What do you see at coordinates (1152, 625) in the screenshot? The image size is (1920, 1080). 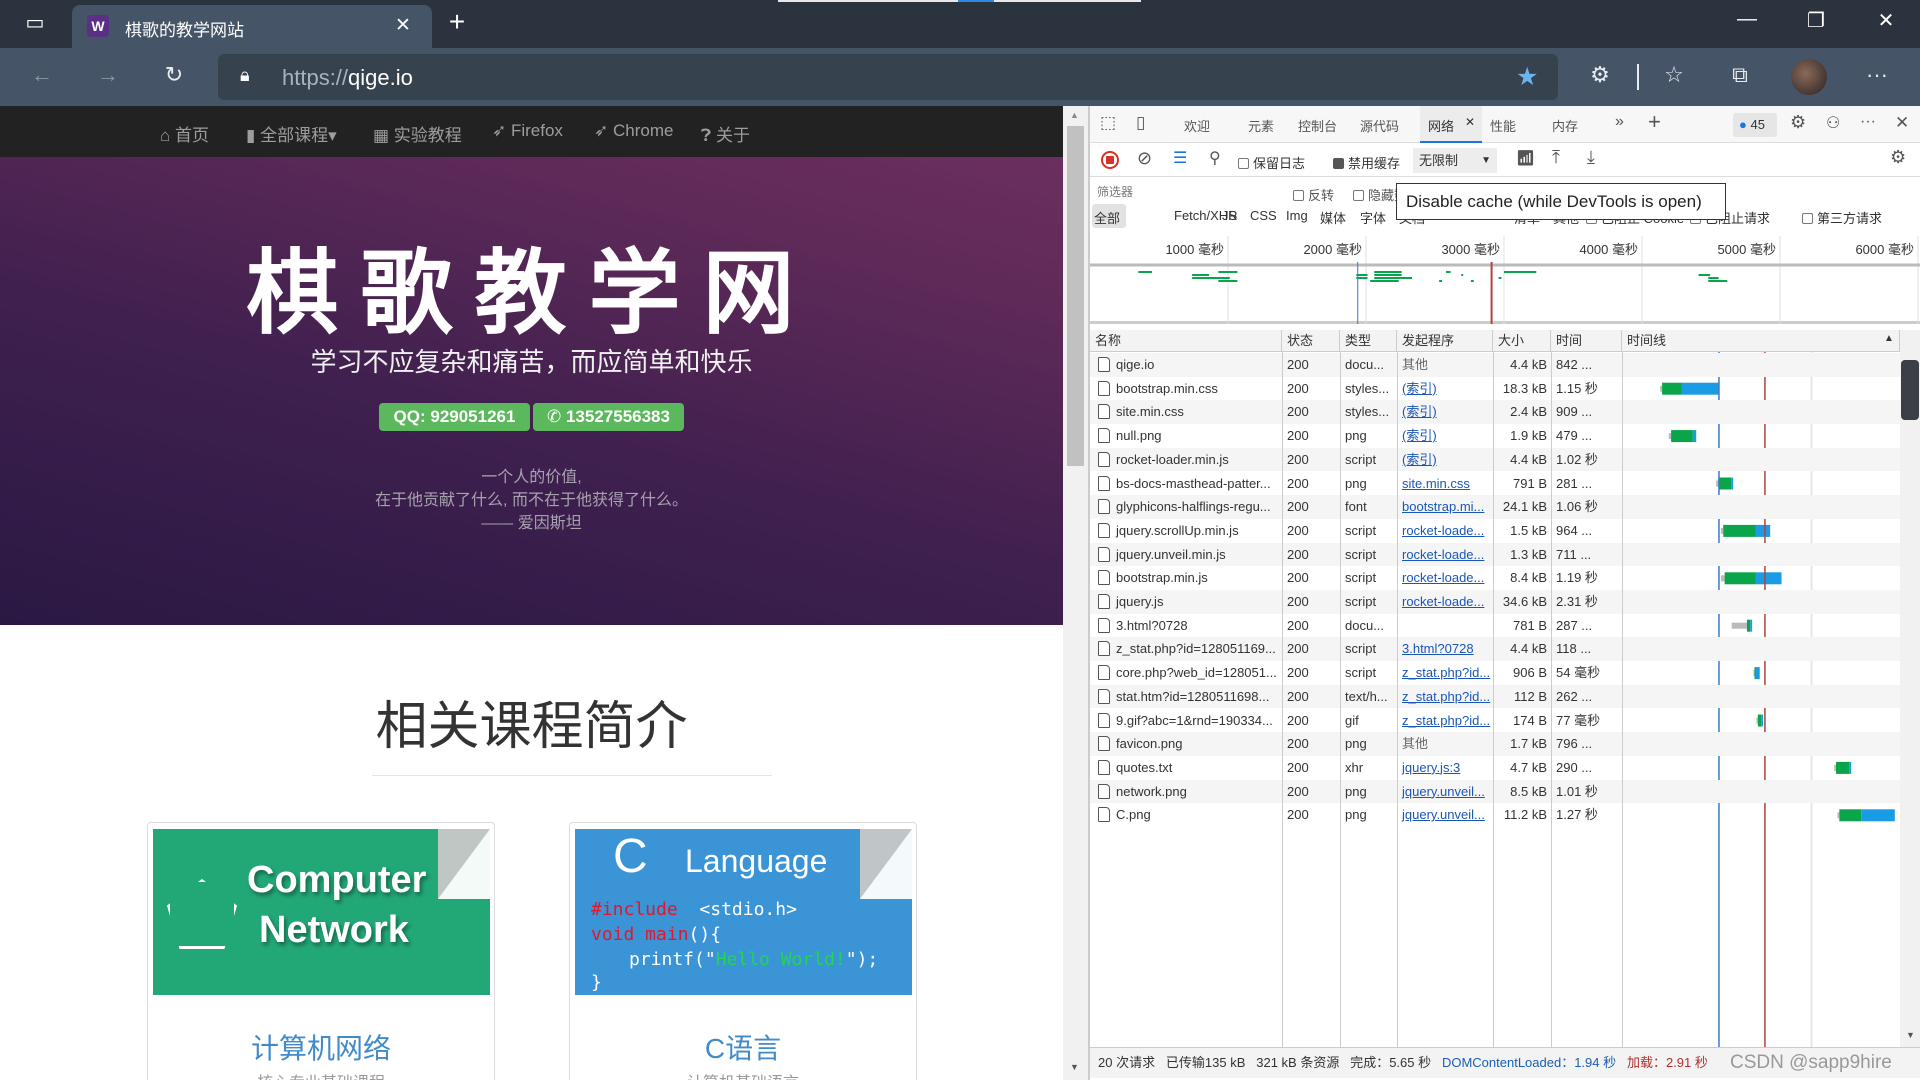 I see `cell-name: 3.html?0728` at bounding box center [1152, 625].